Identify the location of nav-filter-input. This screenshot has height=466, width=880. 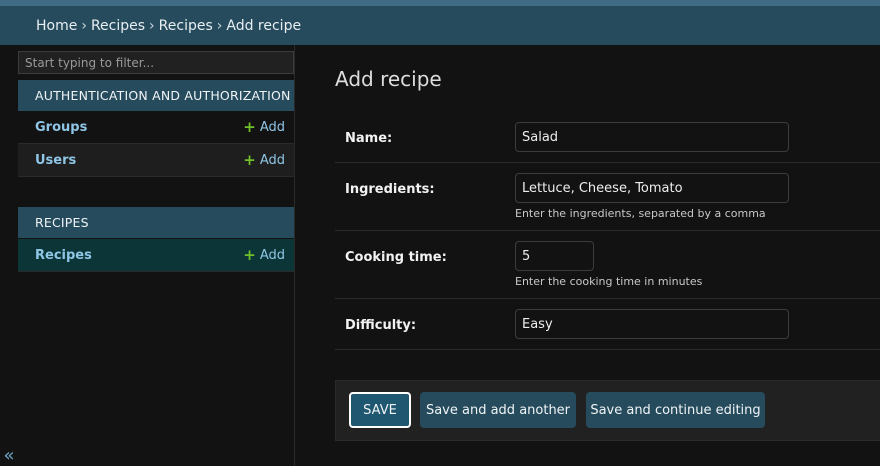
(156, 62).